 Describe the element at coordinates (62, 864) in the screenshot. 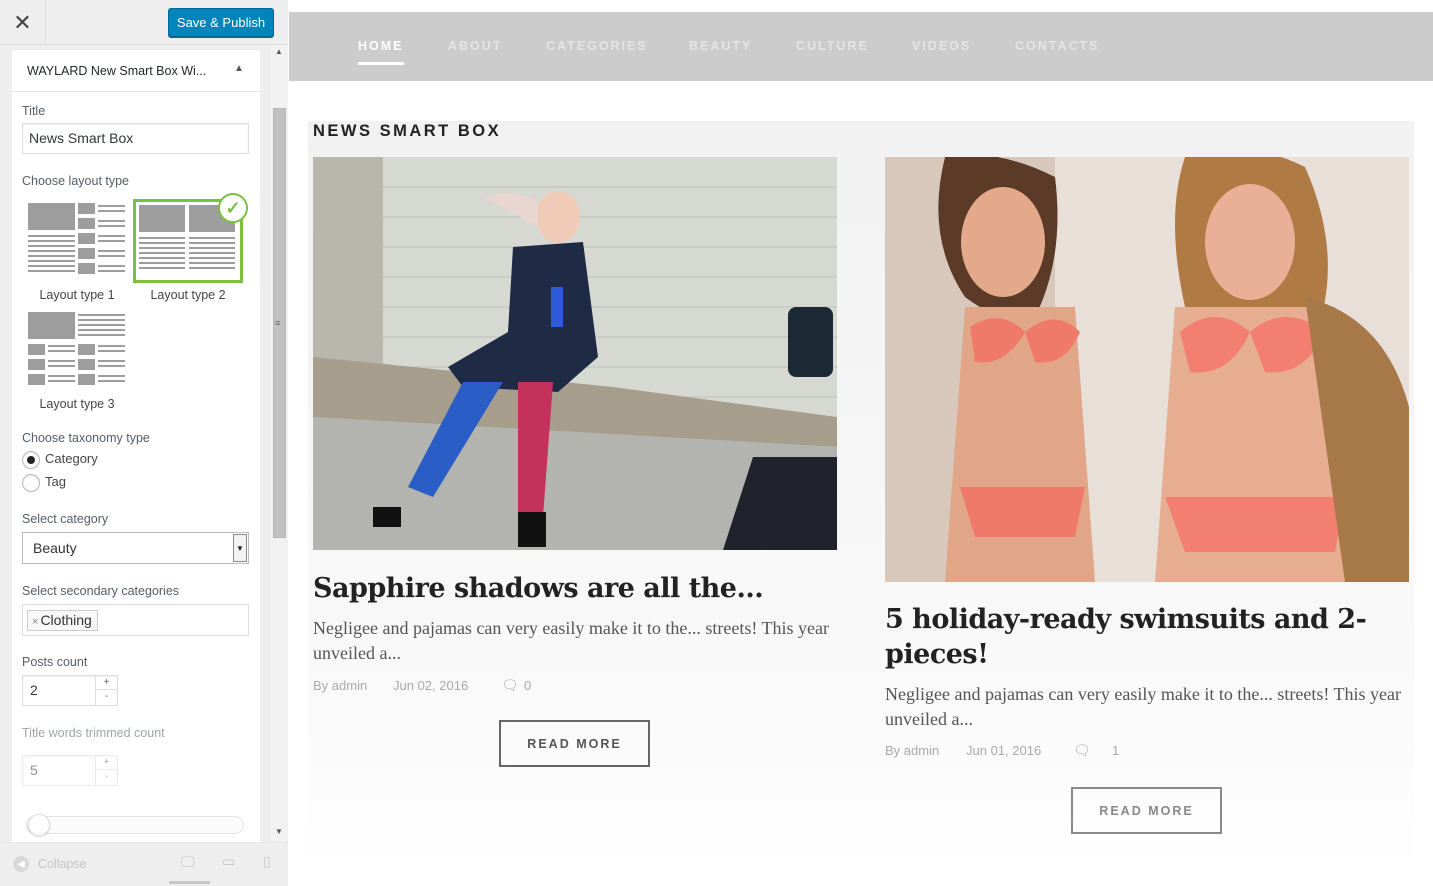

I see `collapse-label: Collapse` at that location.